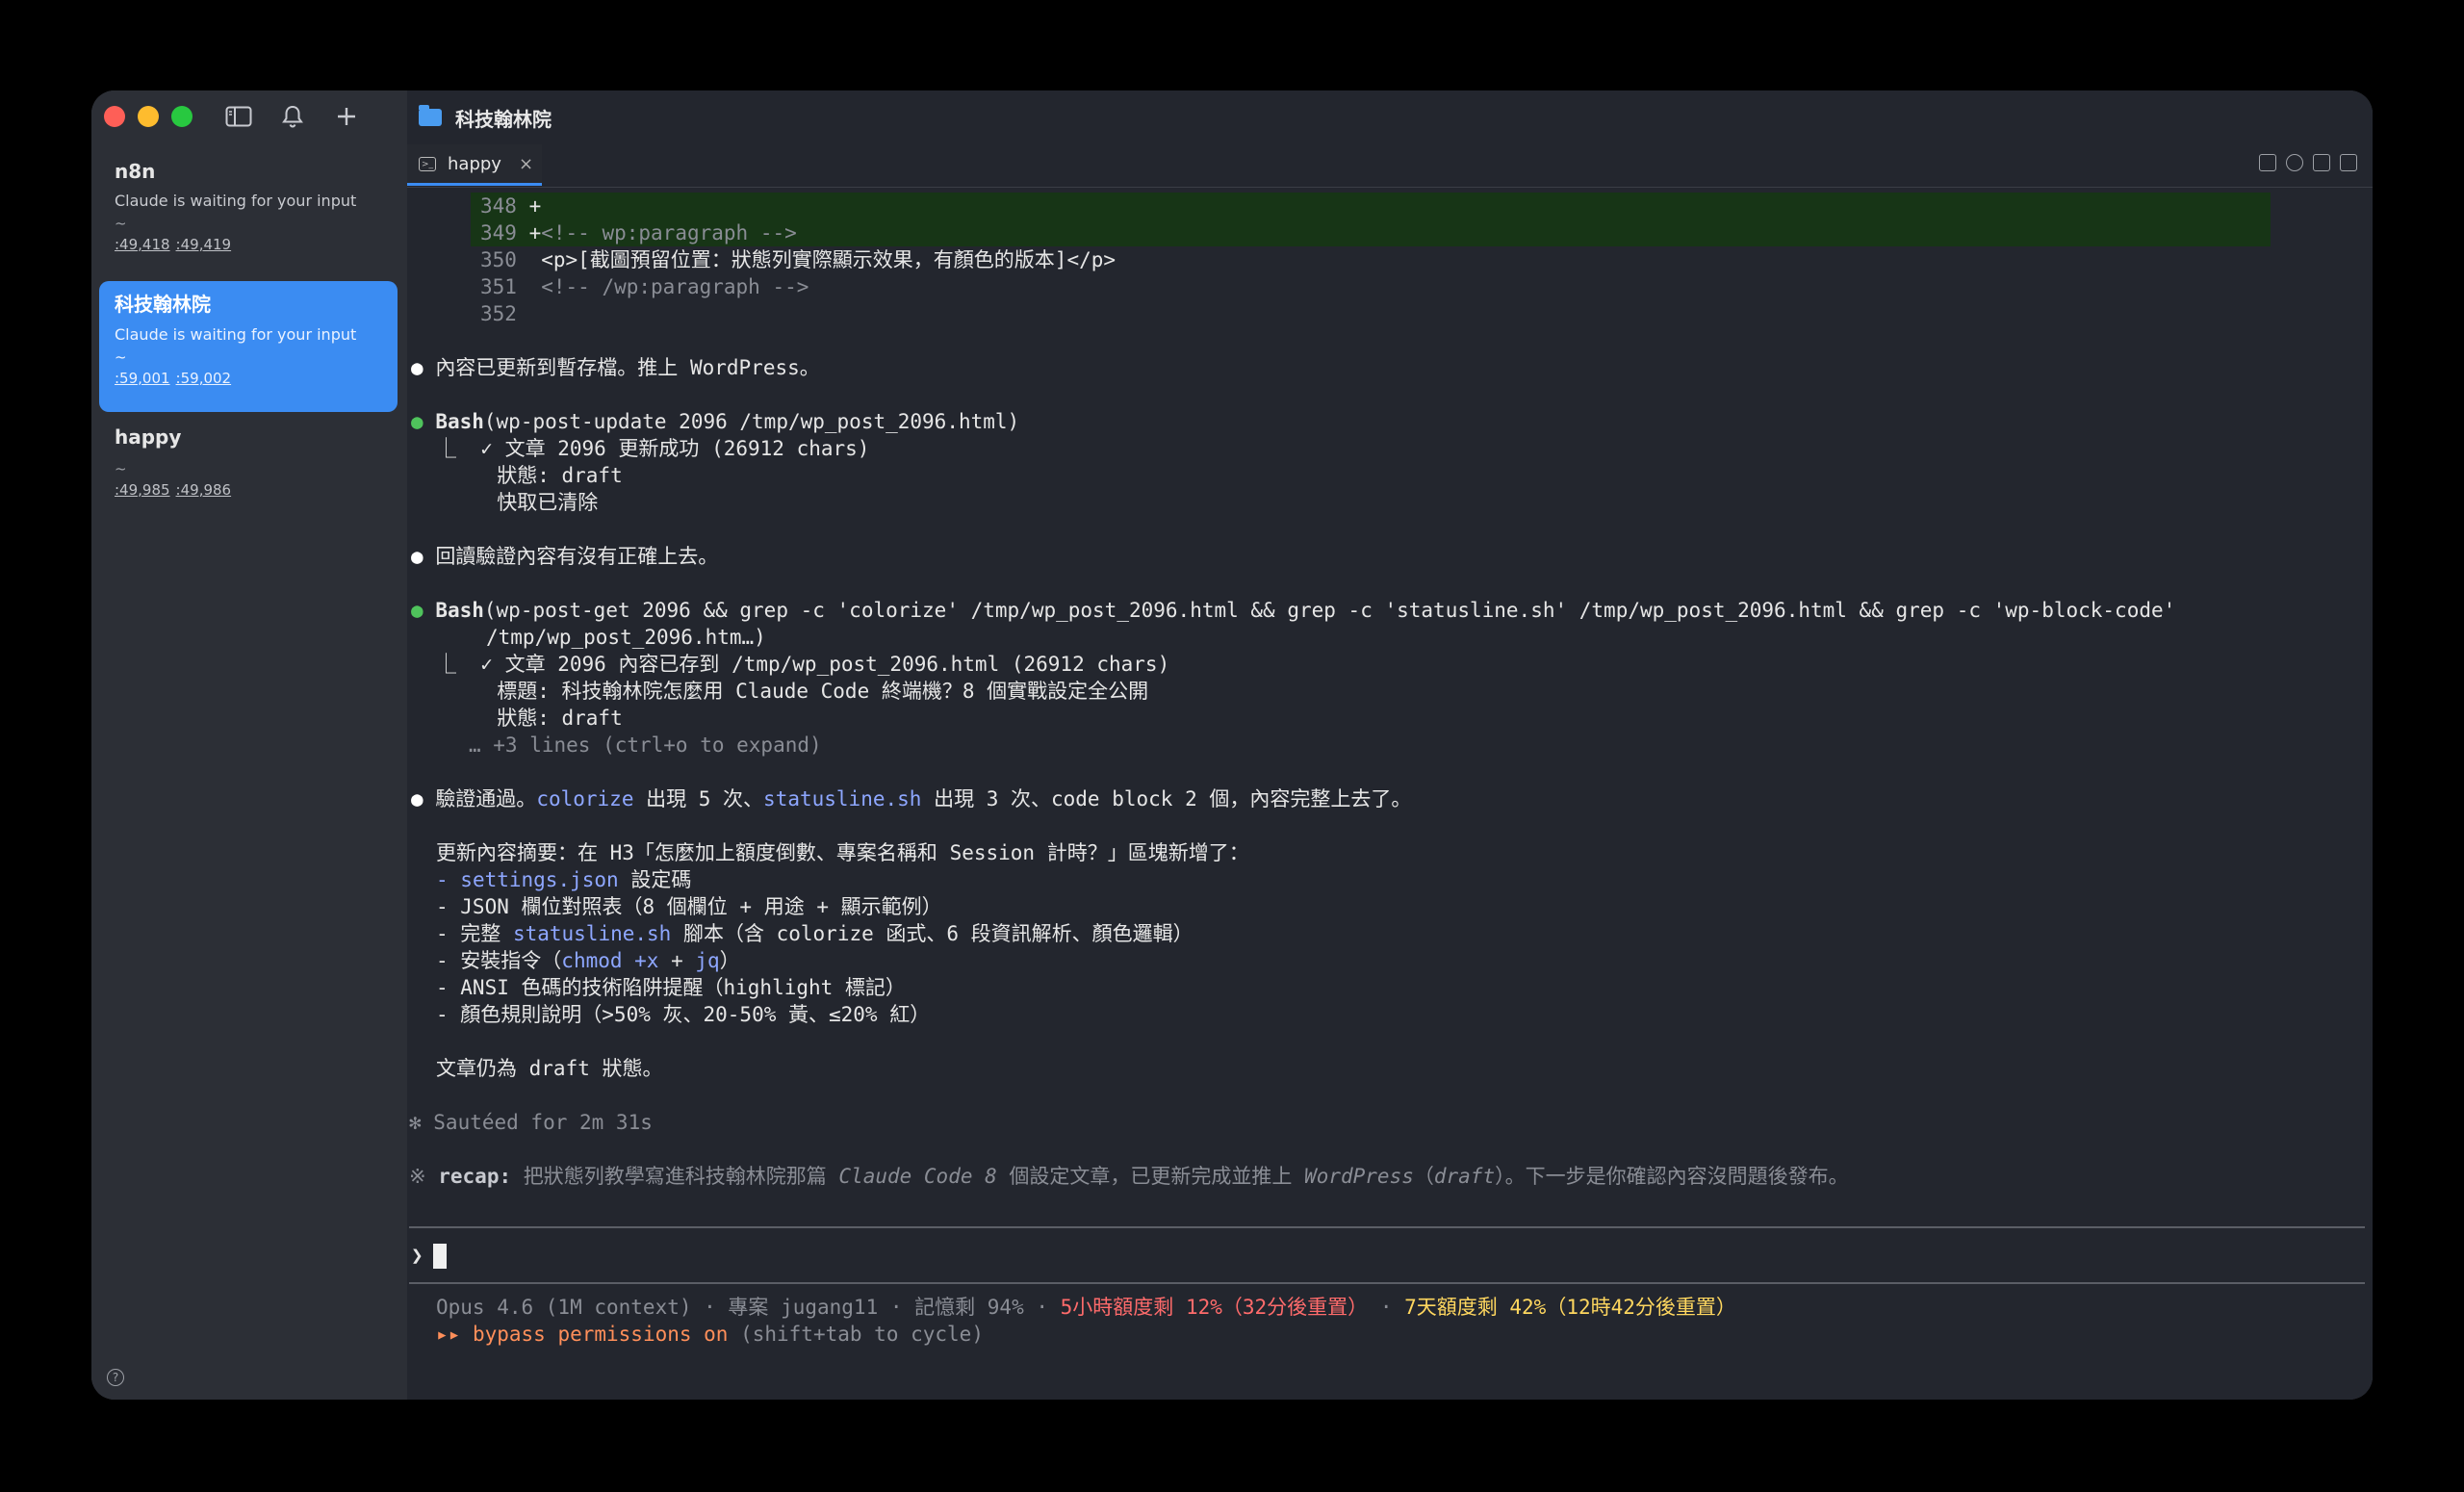  I want to click on port-link: :59,001, so click(142, 378).